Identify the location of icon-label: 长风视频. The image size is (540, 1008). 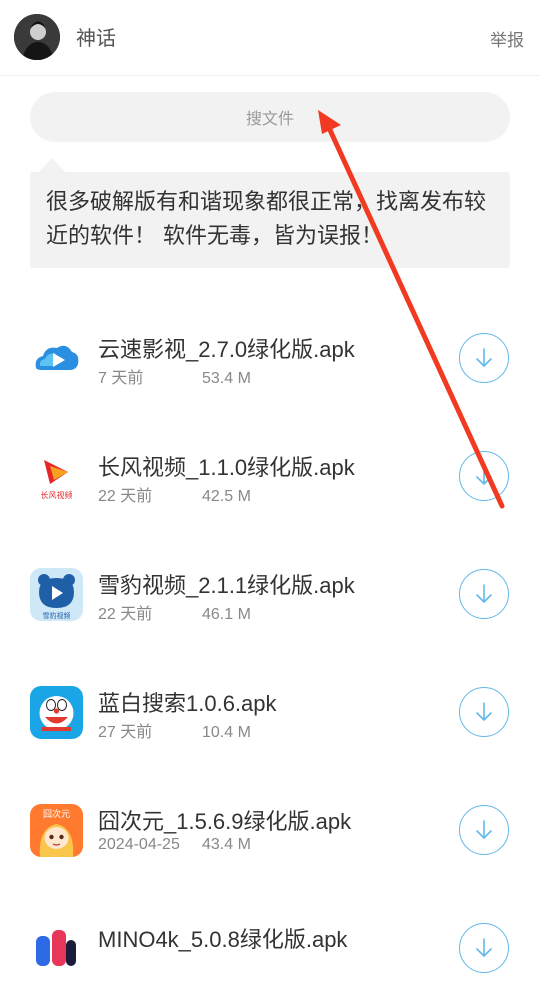
(57, 495).